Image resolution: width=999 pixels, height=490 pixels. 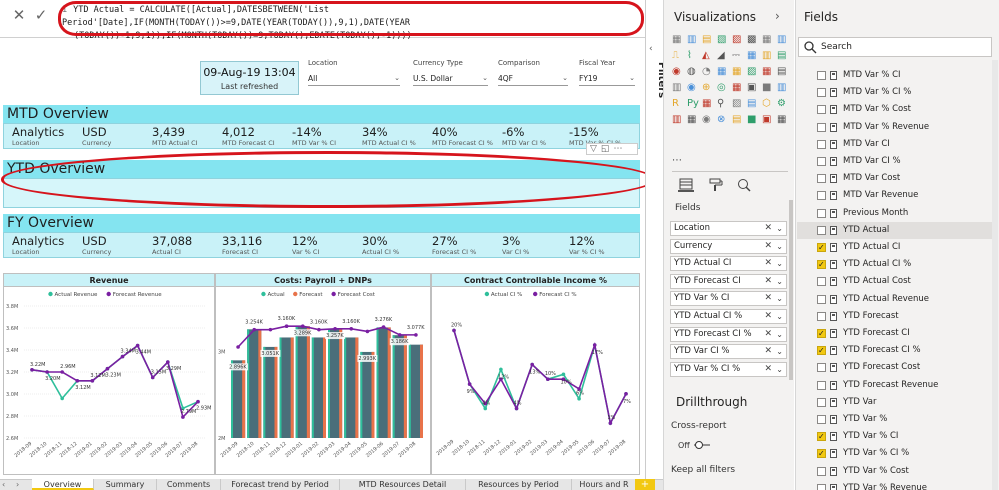 I want to click on visual-header-toolbar: ▽◱⋯, so click(x=612, y=149).